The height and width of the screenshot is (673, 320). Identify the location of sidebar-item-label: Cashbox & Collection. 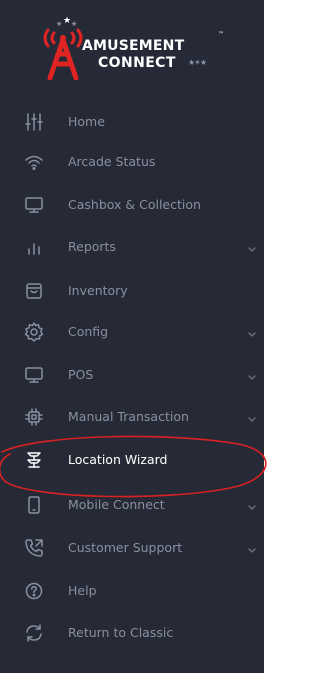
(134, 204).